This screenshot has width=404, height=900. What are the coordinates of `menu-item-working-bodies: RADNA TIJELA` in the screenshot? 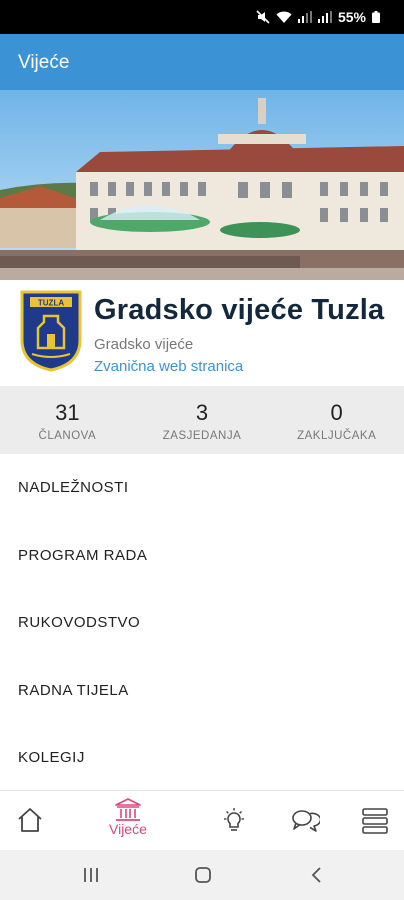 It's located at (202, 691).